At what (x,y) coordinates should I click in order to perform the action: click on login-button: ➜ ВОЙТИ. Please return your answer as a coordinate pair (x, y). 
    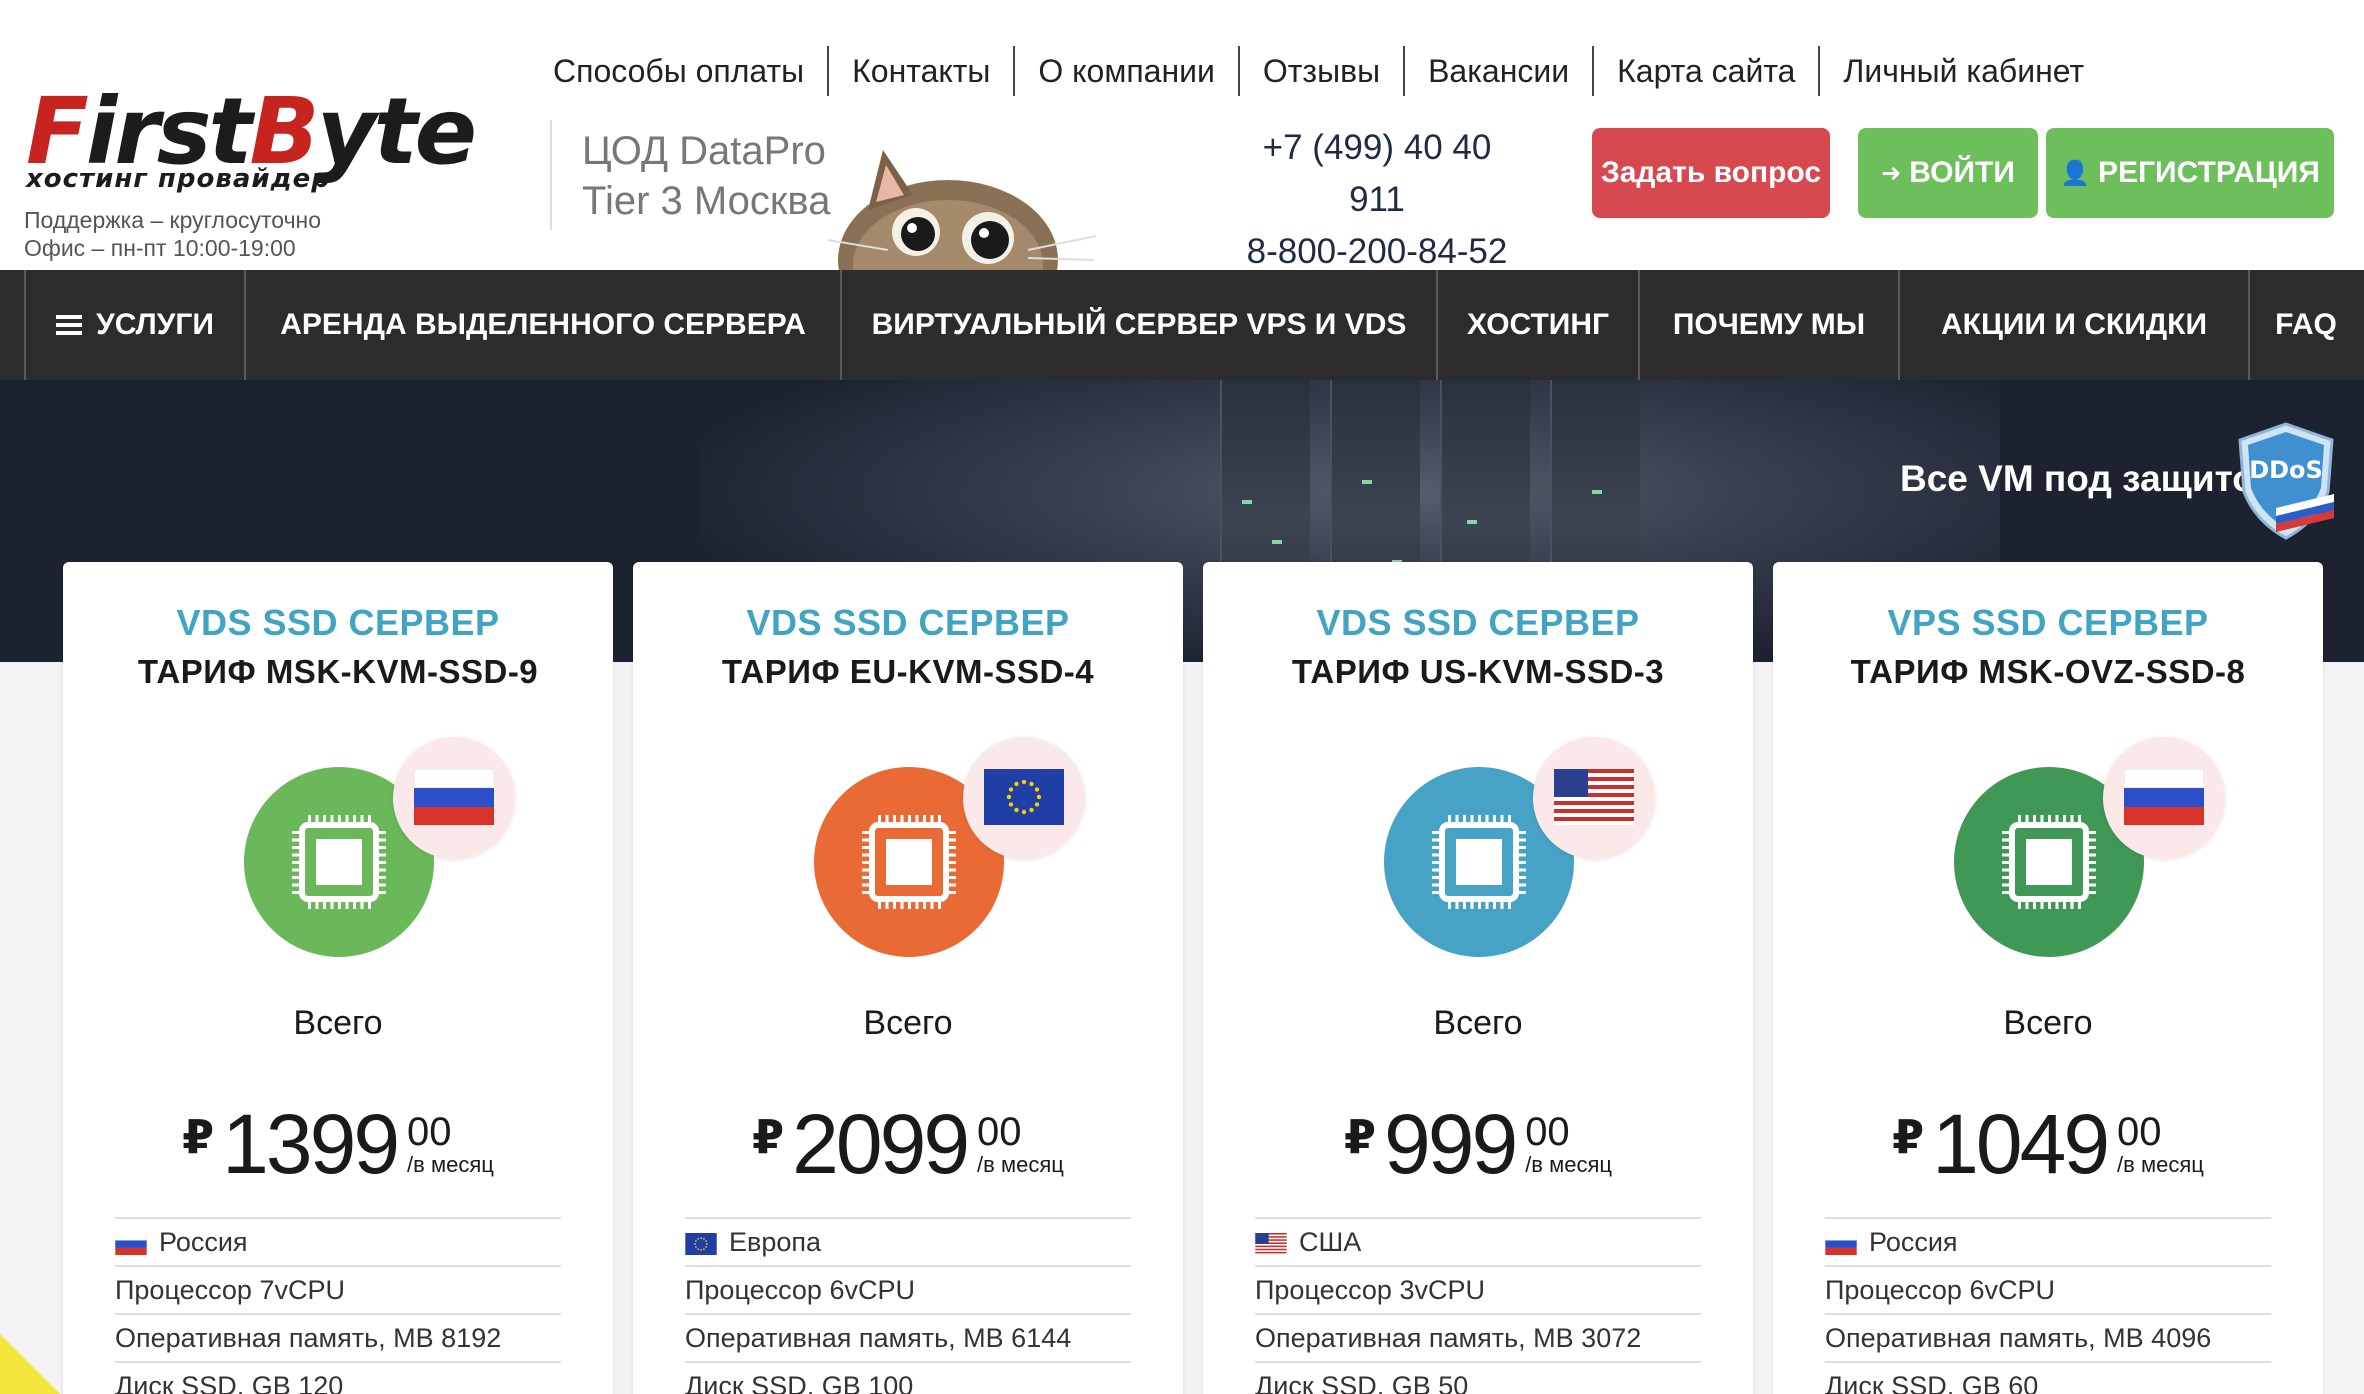
    Looking at the image, I should click on (1948, 173).